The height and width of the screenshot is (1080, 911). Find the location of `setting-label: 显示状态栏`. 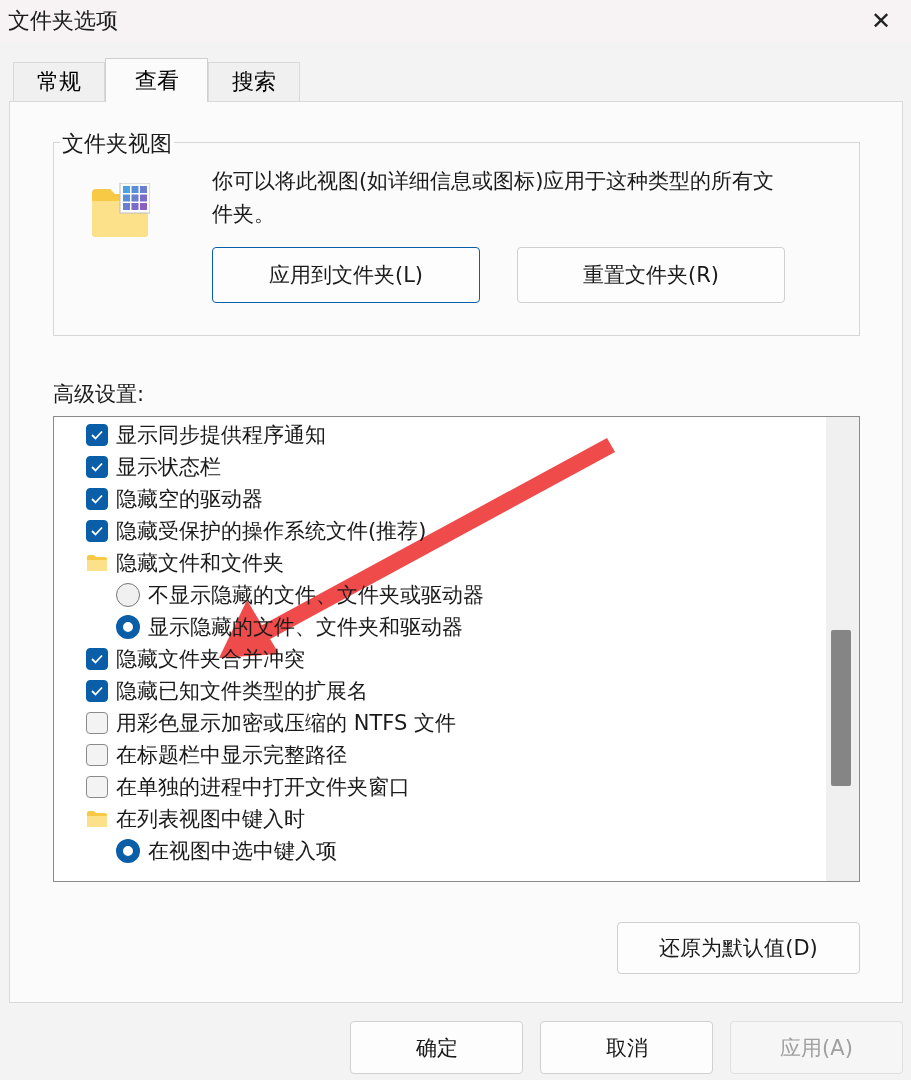

setting-label: 显示状态栏 is located at coordinates (168, 467).